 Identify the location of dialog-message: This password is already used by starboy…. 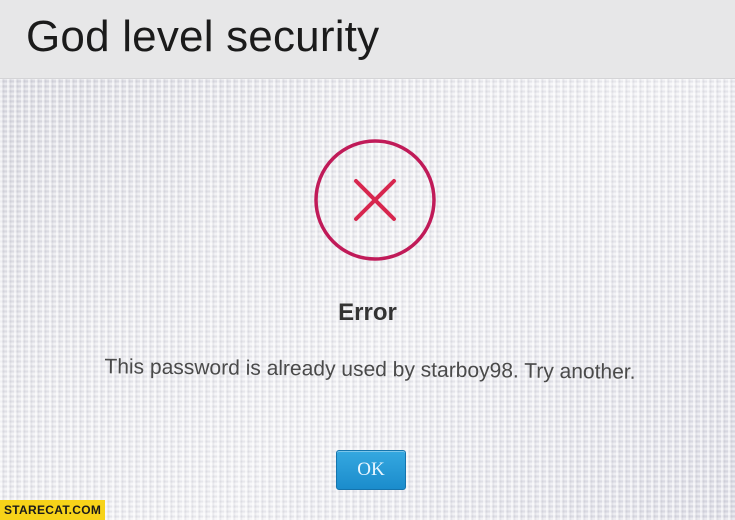
(370, 369).